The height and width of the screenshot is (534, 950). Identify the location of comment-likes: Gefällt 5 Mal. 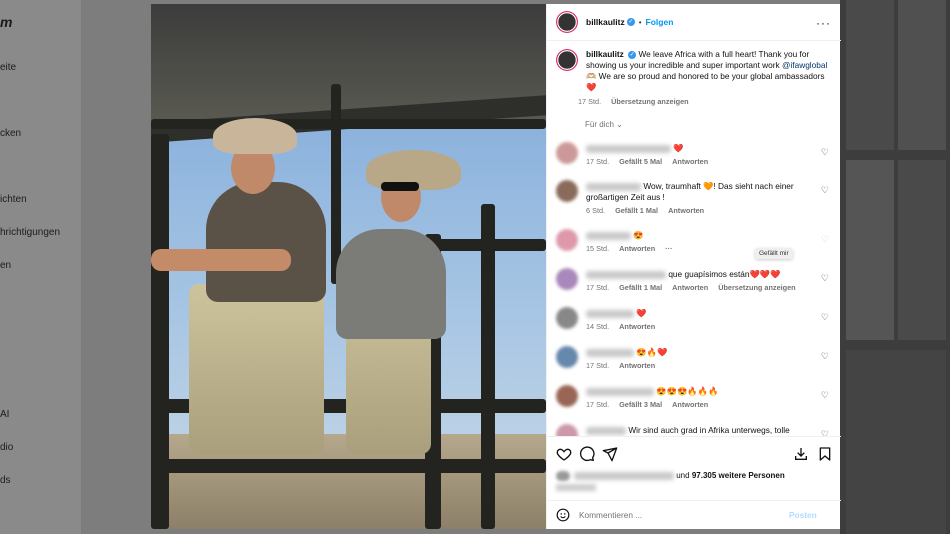
(640, 161).